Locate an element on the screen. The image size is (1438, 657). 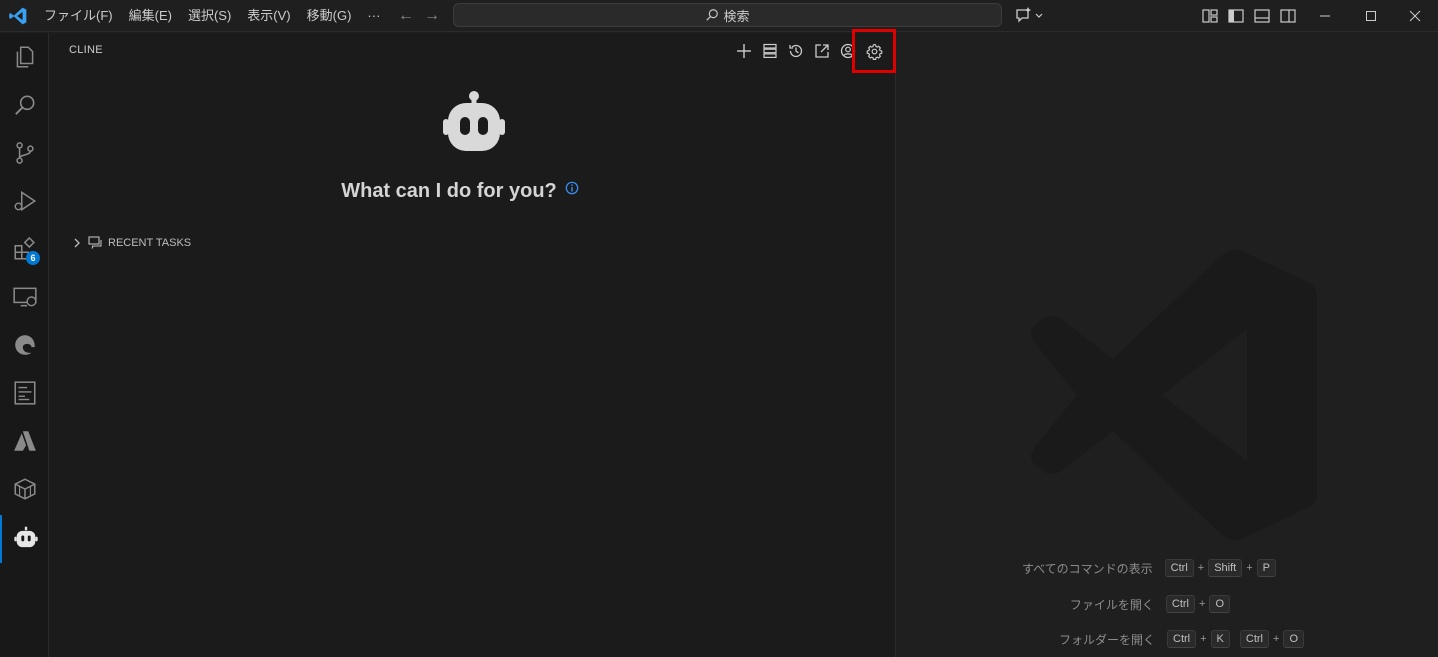
explorer-icon is located at coordinates (24, 57).